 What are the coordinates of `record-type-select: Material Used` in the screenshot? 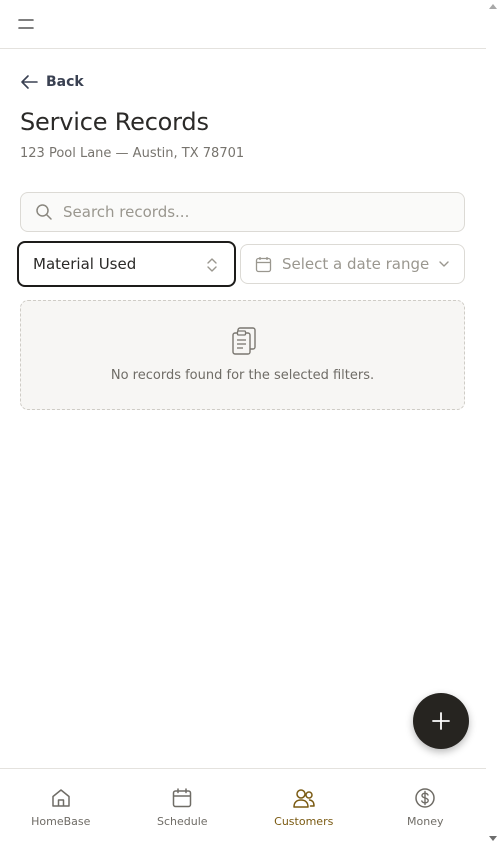 It's located at (126, 264).